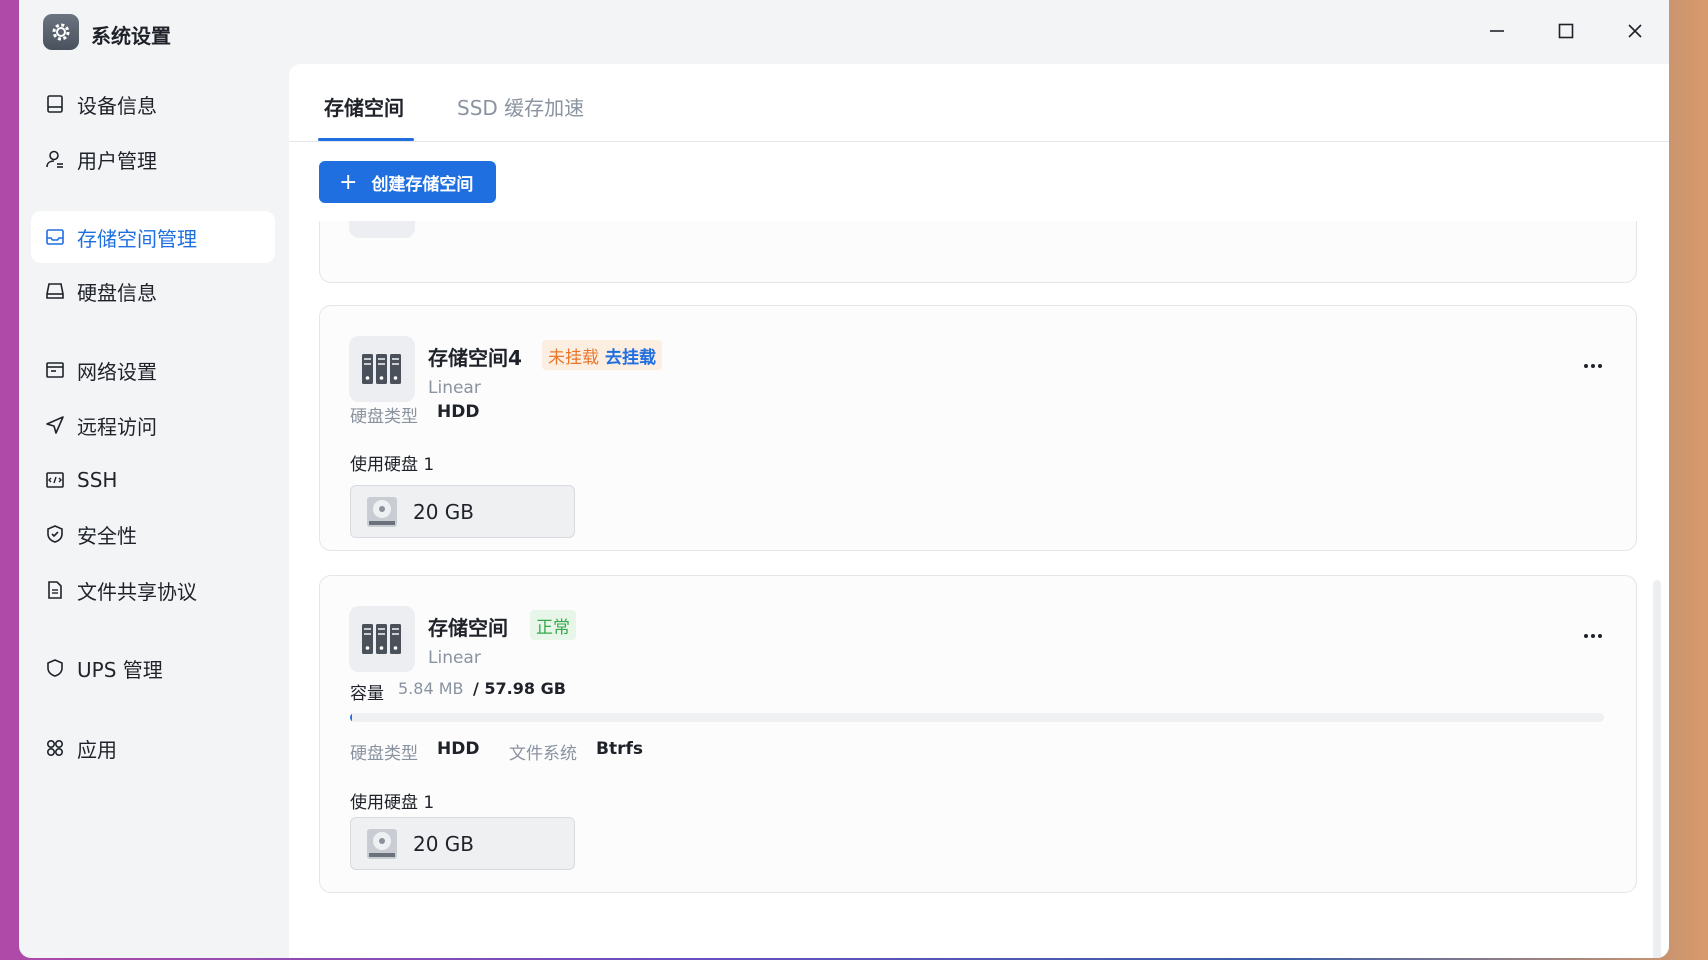 Image resolution: width=1708 pixels, height=960 pixels. Describe the element at coordinates (55, 534) in the screenshot. I see `shield-check-icon` at that location.